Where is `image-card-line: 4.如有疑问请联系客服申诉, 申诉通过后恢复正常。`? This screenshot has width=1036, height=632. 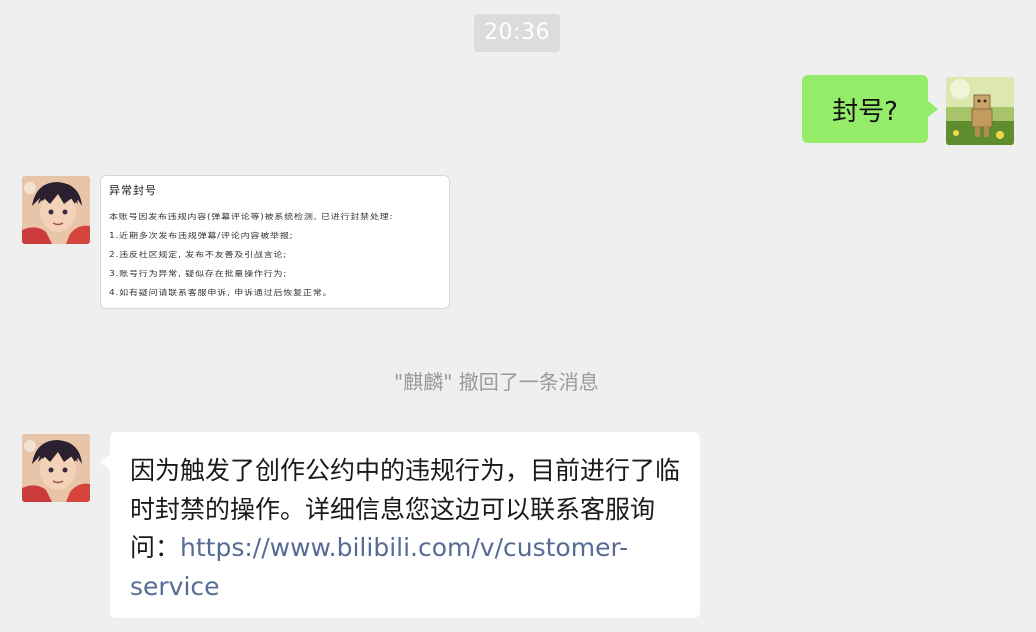
image-card-line: 4.如有疑问请联系客服申诉, 申诉通过后恢复正常。 is located at coordinates (221, 293).